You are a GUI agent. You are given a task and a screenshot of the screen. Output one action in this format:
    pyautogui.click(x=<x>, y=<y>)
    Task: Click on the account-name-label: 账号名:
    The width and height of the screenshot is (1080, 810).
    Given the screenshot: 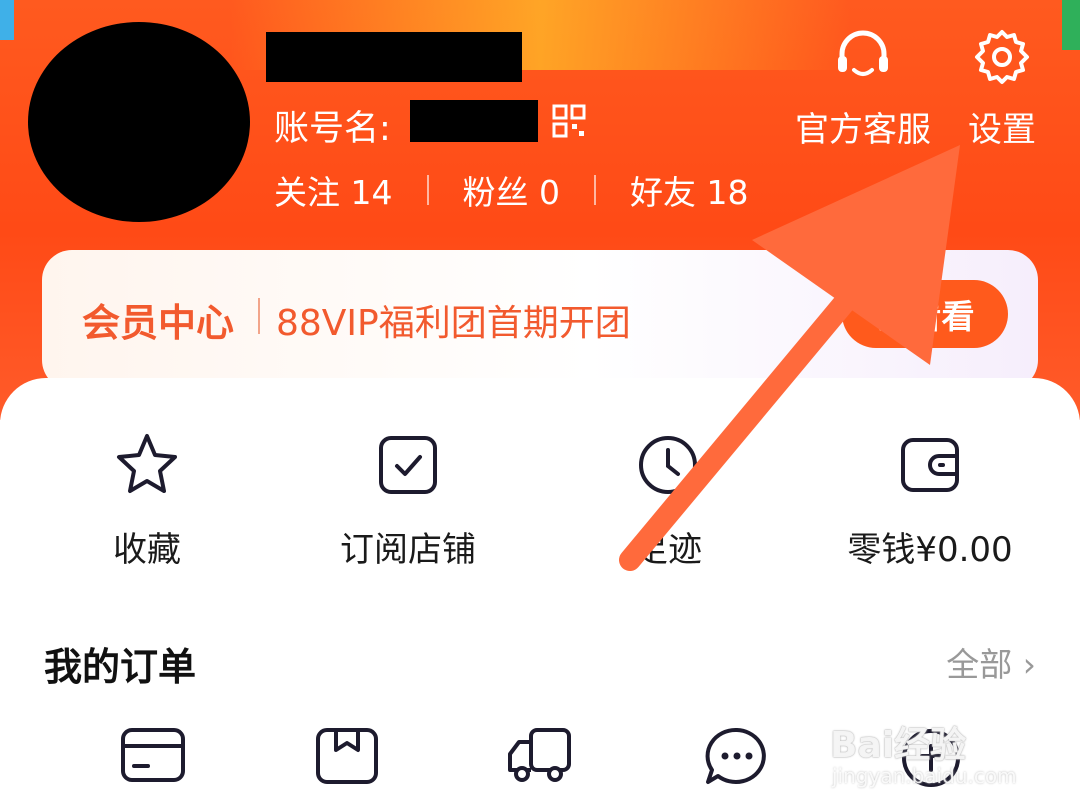 What is the action you would take?
    pyautogui.click(x=332, y=129)
    